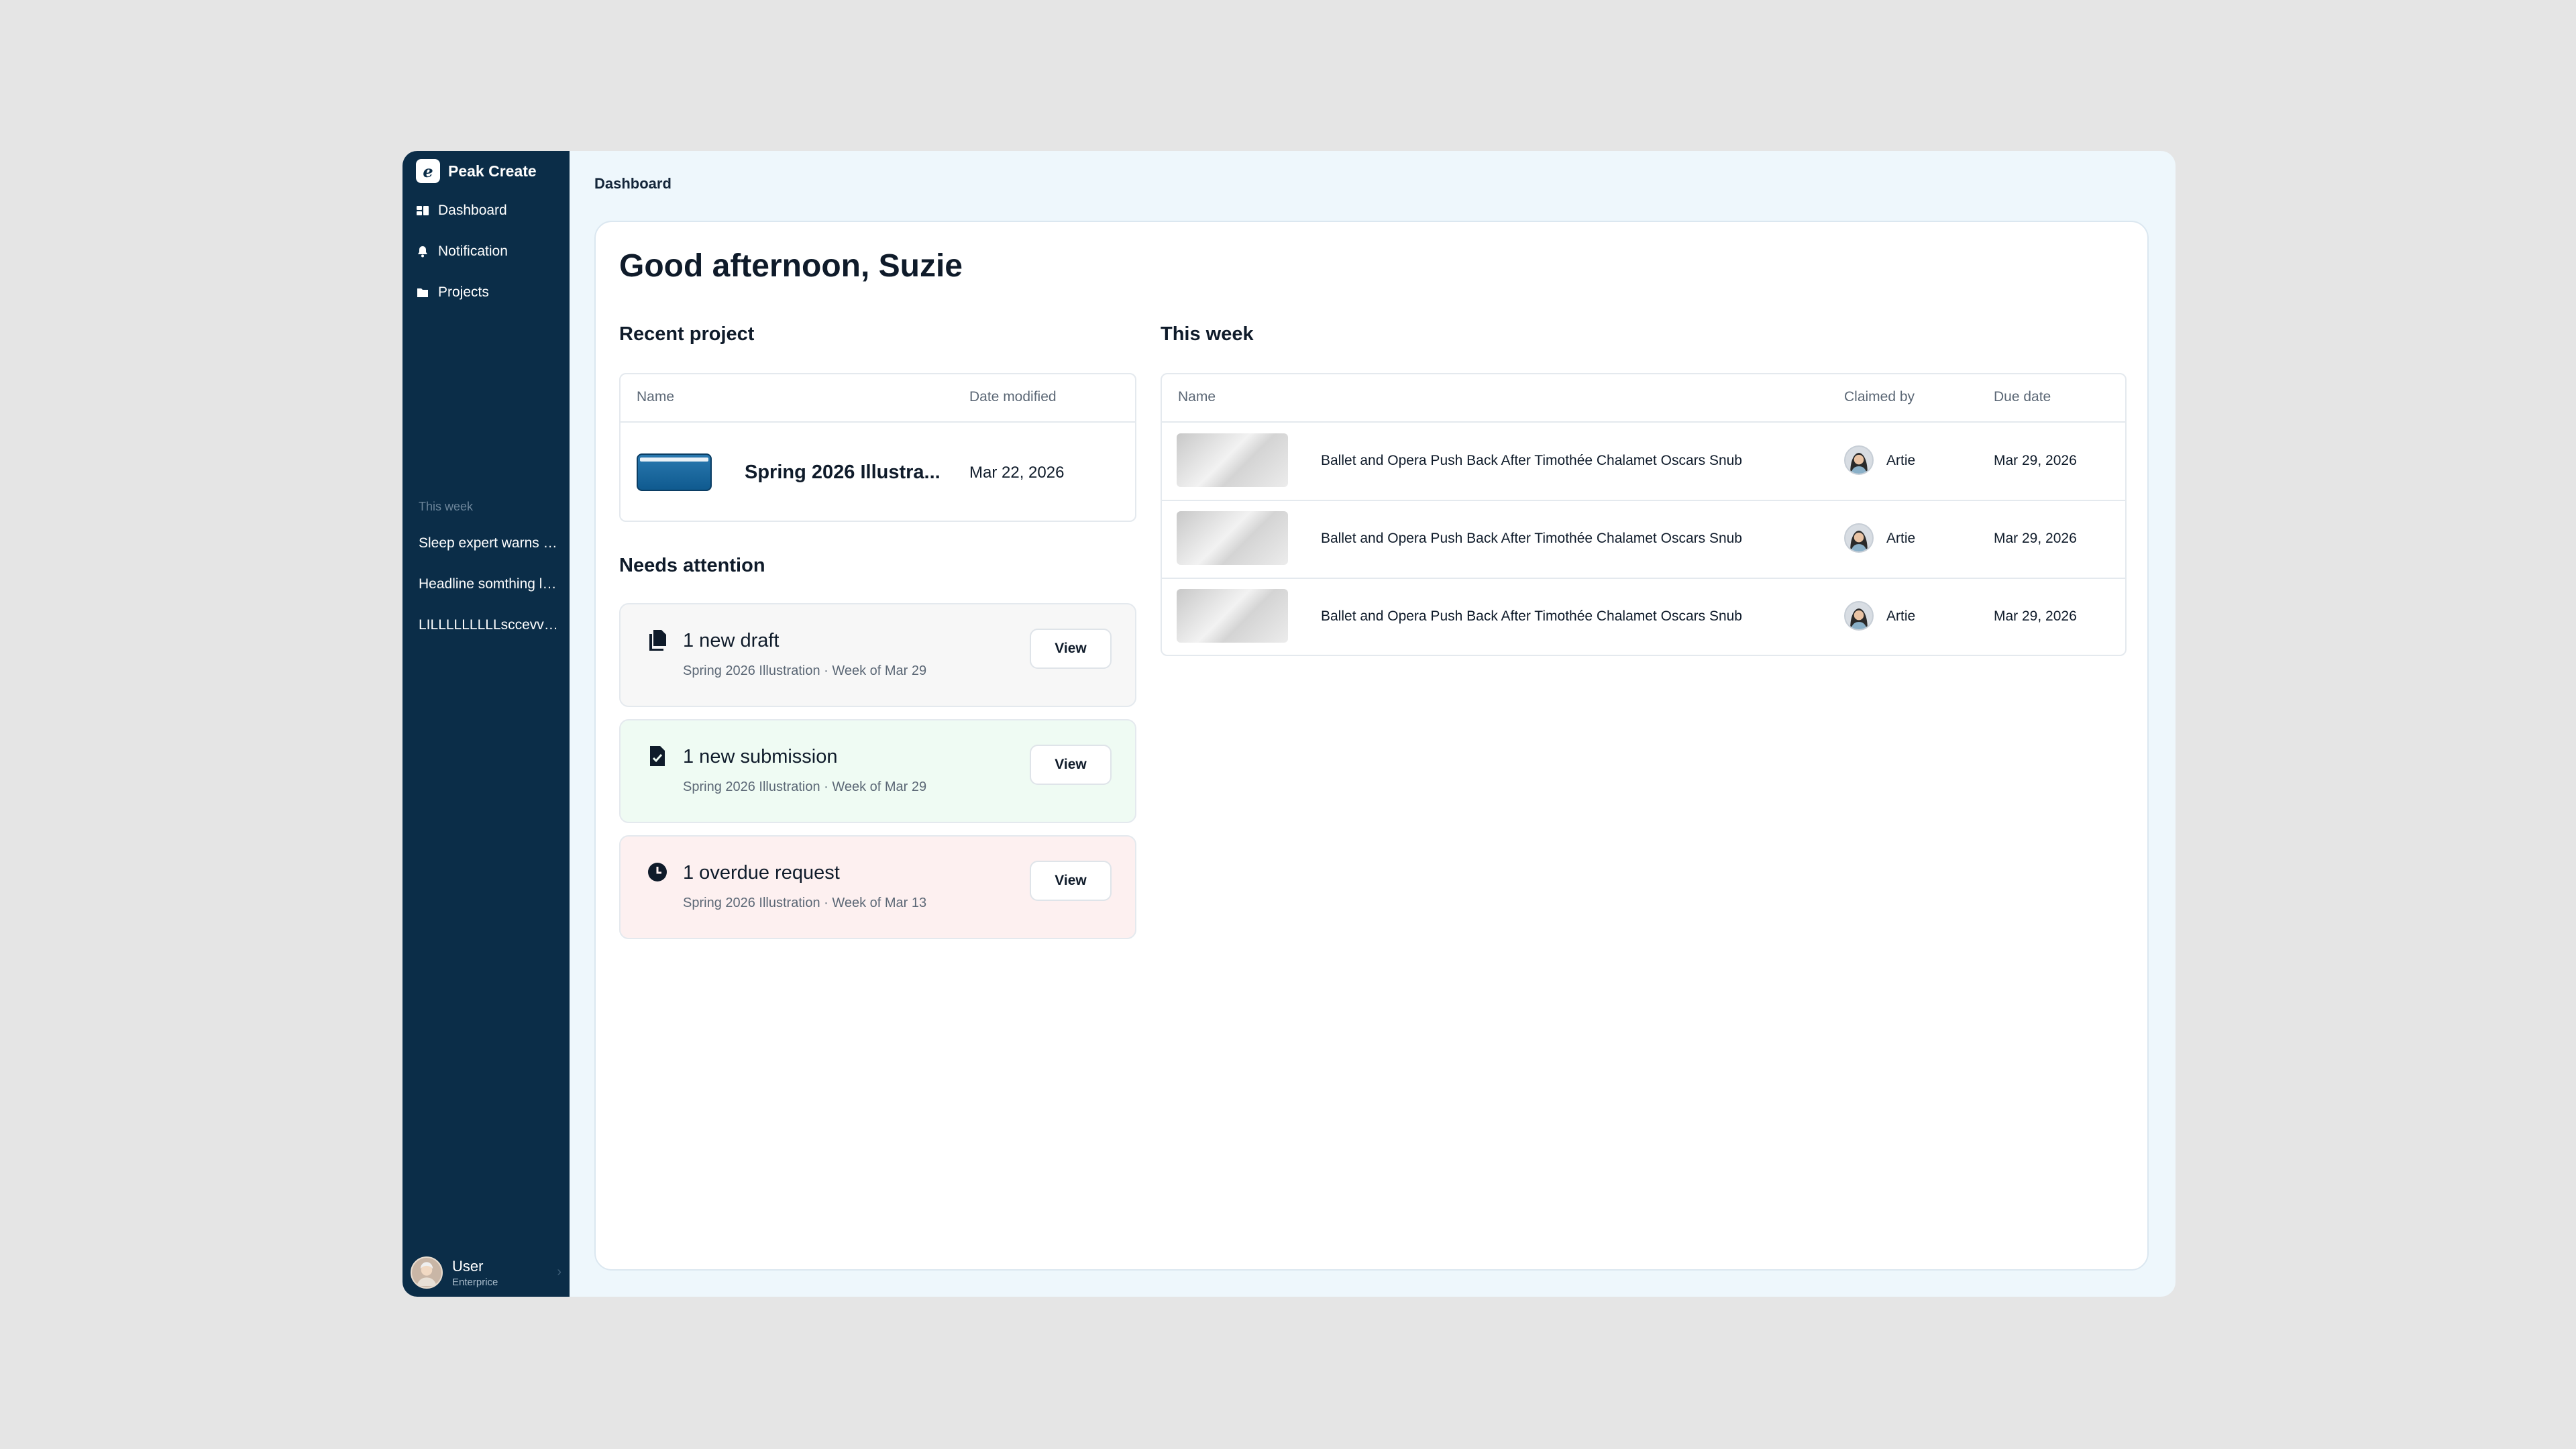 The image size is (2576, 1449). What do you see at coordinates (463, 292) in the screenshot?
I see `sidebar-item-label: Projects` at bounding box center [463, 292].